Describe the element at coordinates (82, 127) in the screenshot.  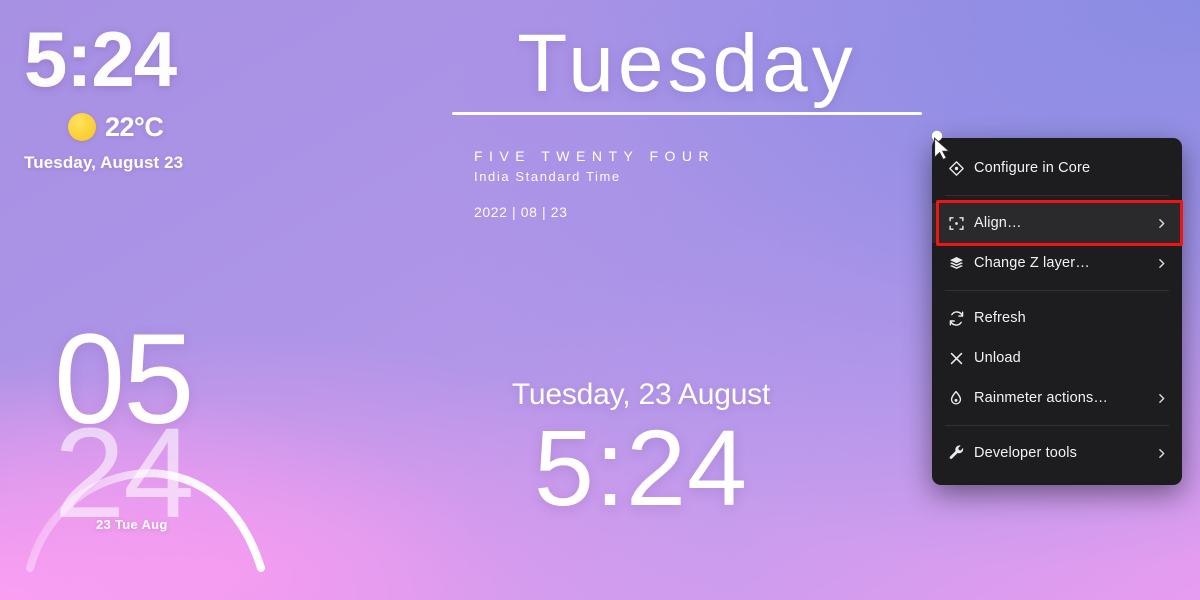
I see `sun-icon` at that location.